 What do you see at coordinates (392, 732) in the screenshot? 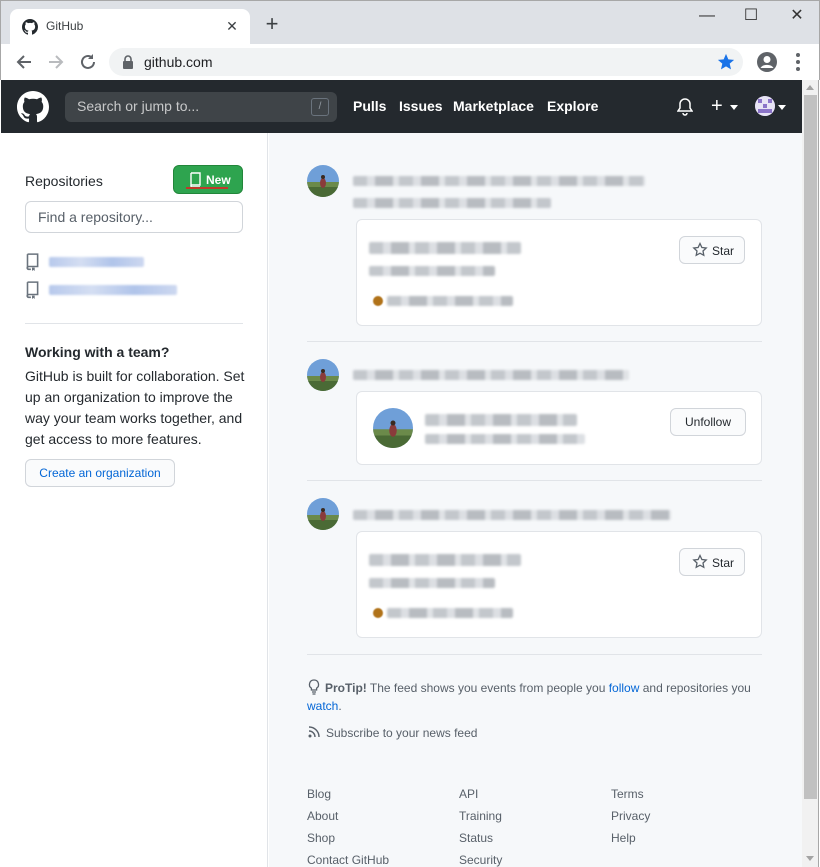
I see `subscribe-feed-link: Subscribe to your news feed` at bounding box center [392, 732].